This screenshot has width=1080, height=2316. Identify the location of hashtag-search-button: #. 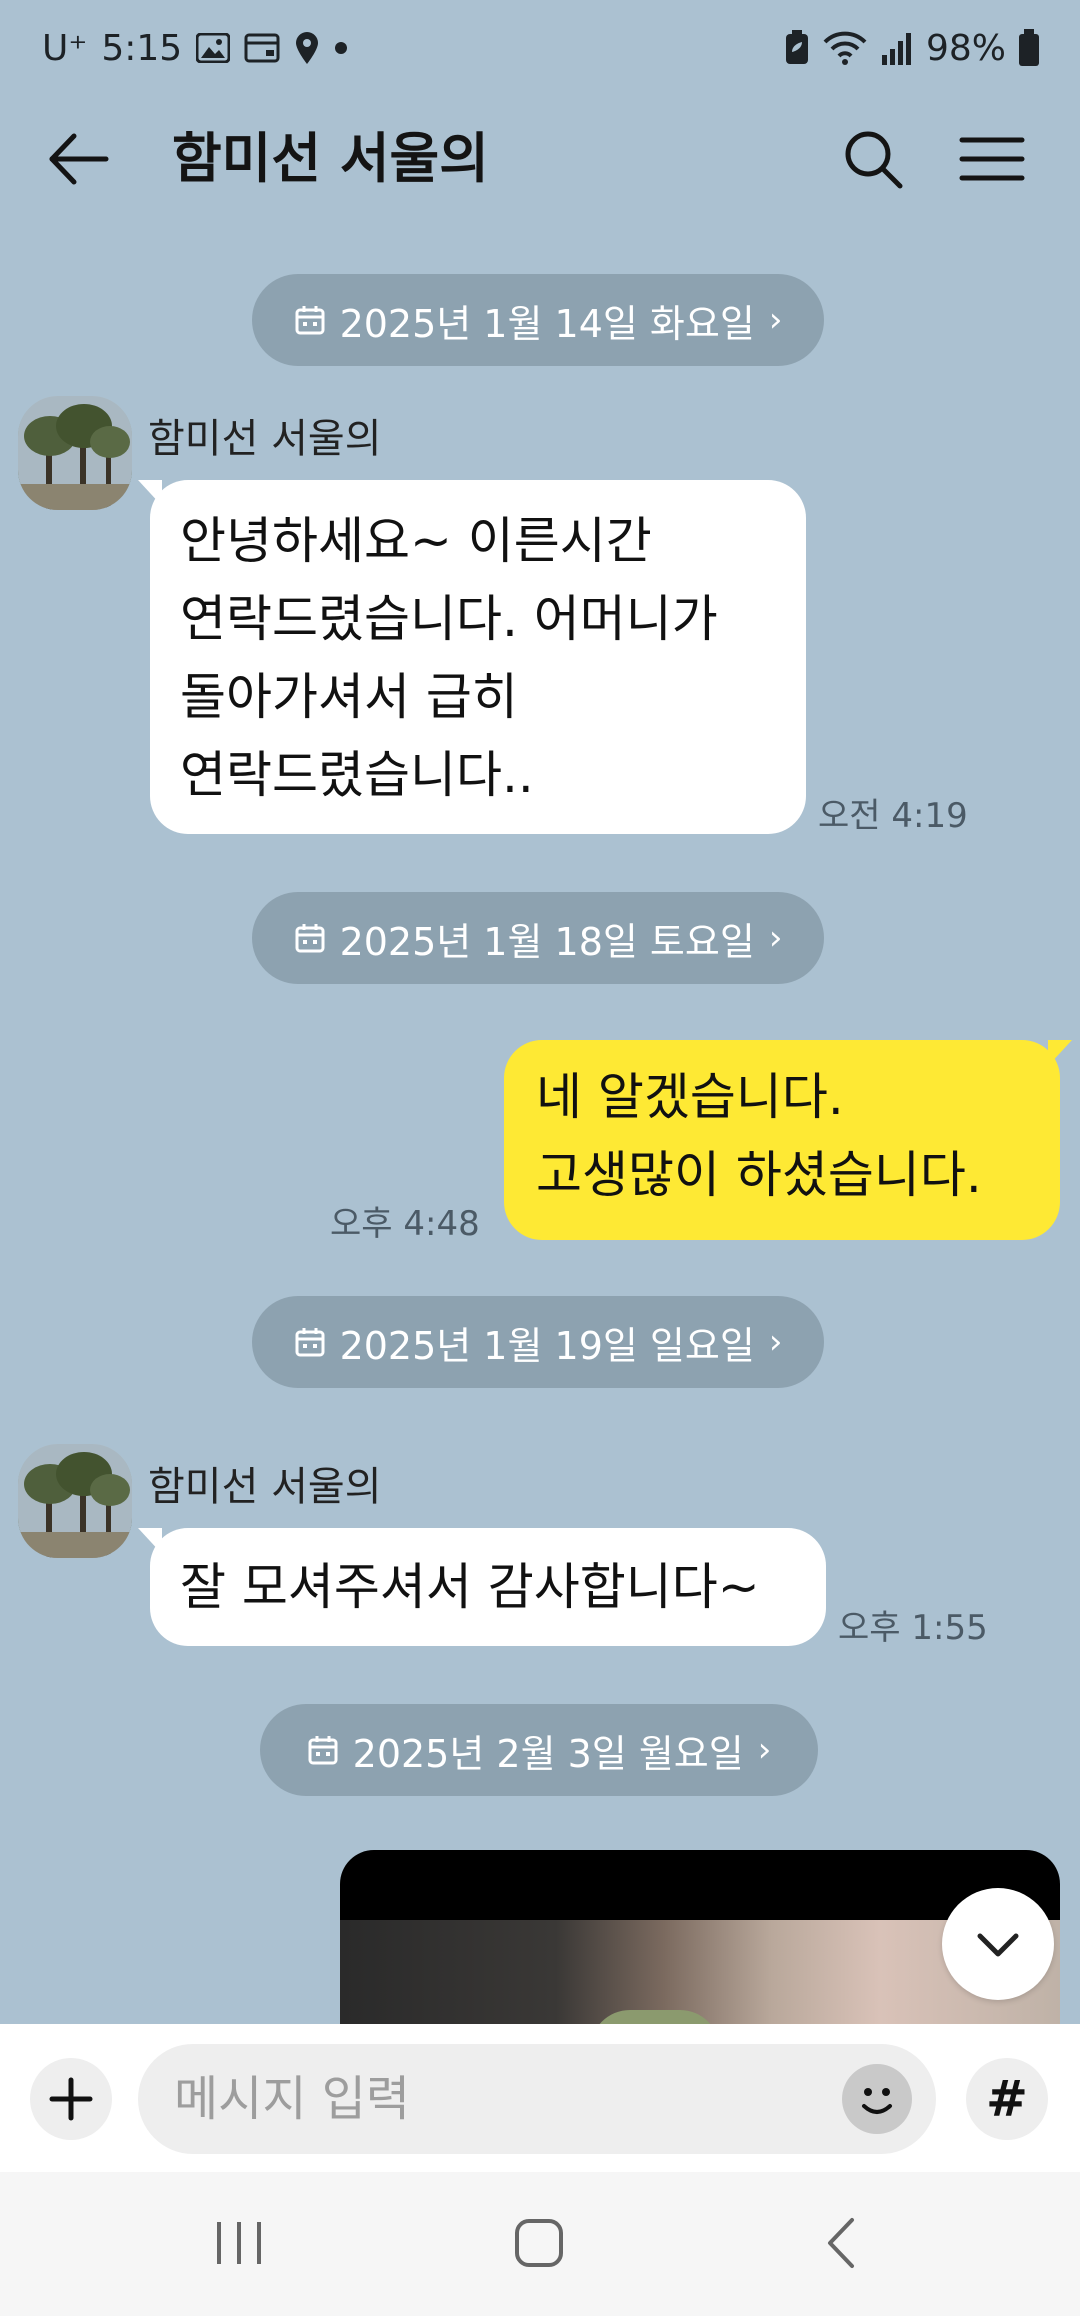
(1007, 2099).